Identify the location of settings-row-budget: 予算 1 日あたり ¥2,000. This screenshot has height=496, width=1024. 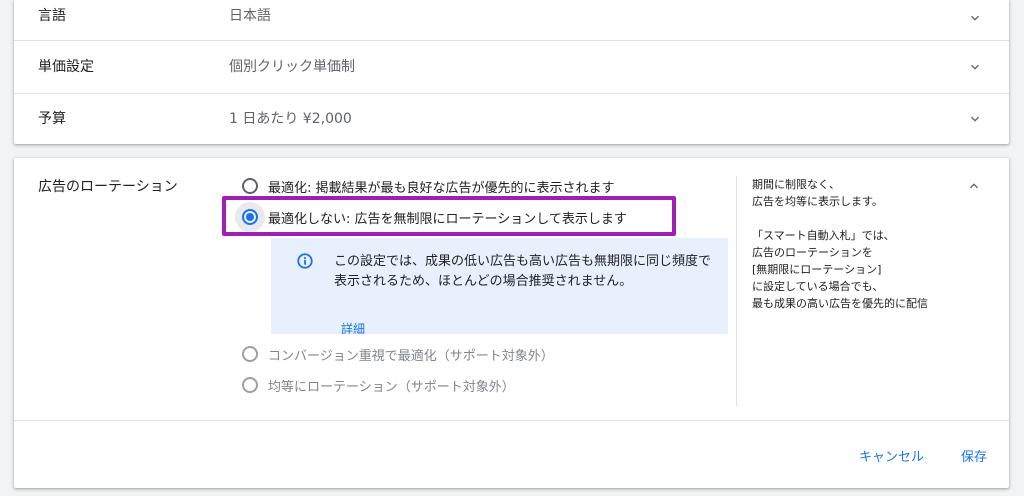
(511, 119).